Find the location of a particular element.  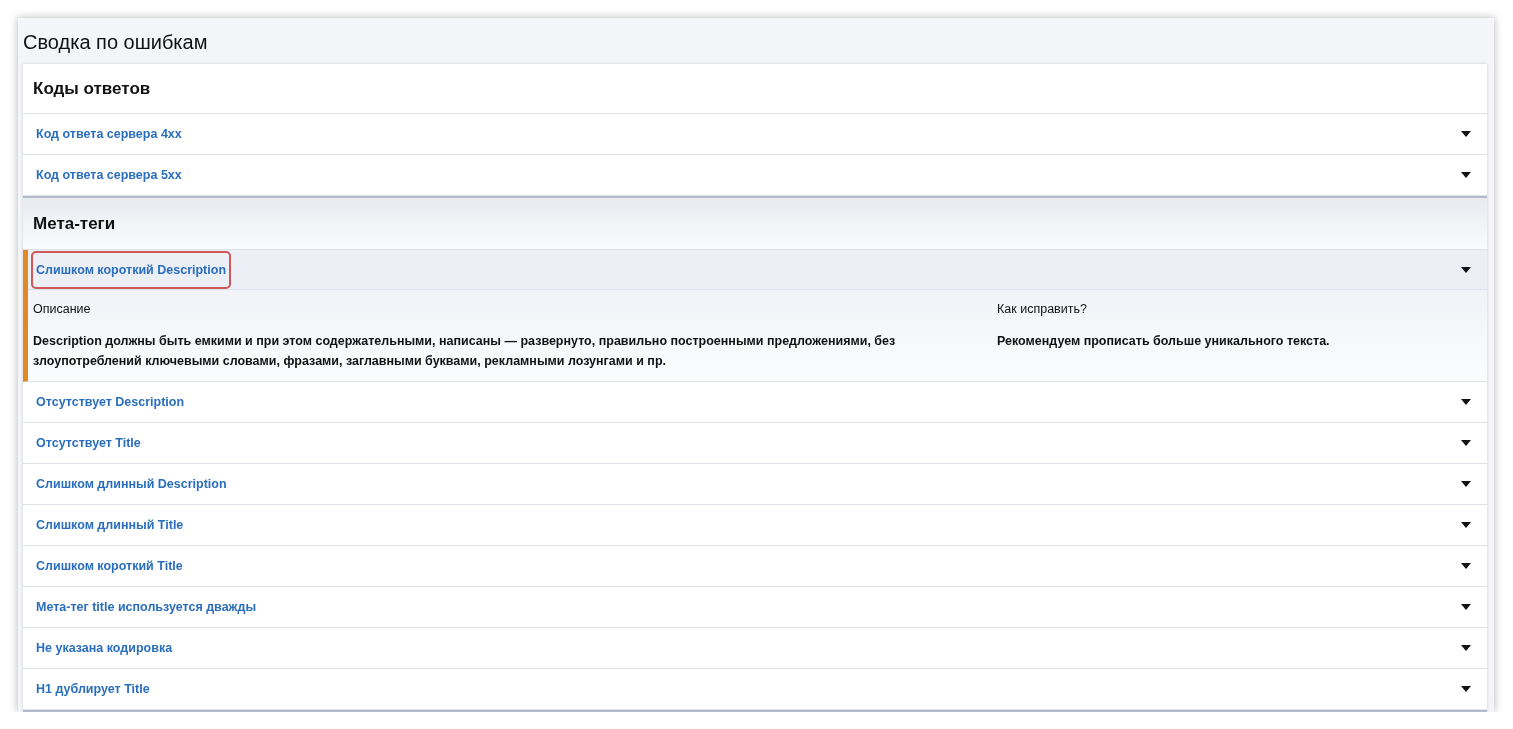

issue-link: Не указана кодировка is located at coordinates (104, 648).